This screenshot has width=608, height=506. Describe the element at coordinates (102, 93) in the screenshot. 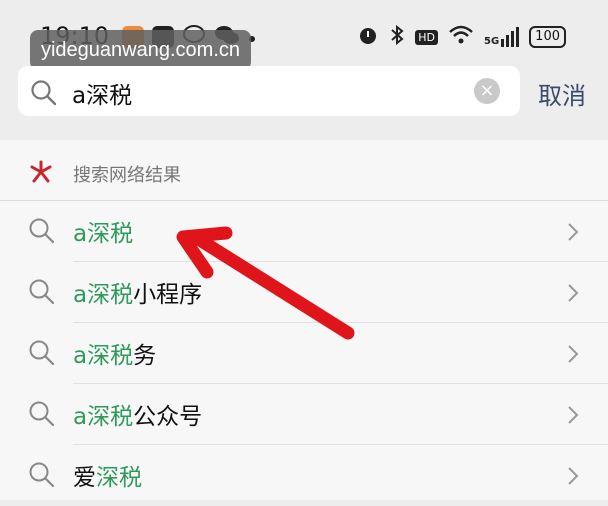

I see `search-input: a深税` at that location.